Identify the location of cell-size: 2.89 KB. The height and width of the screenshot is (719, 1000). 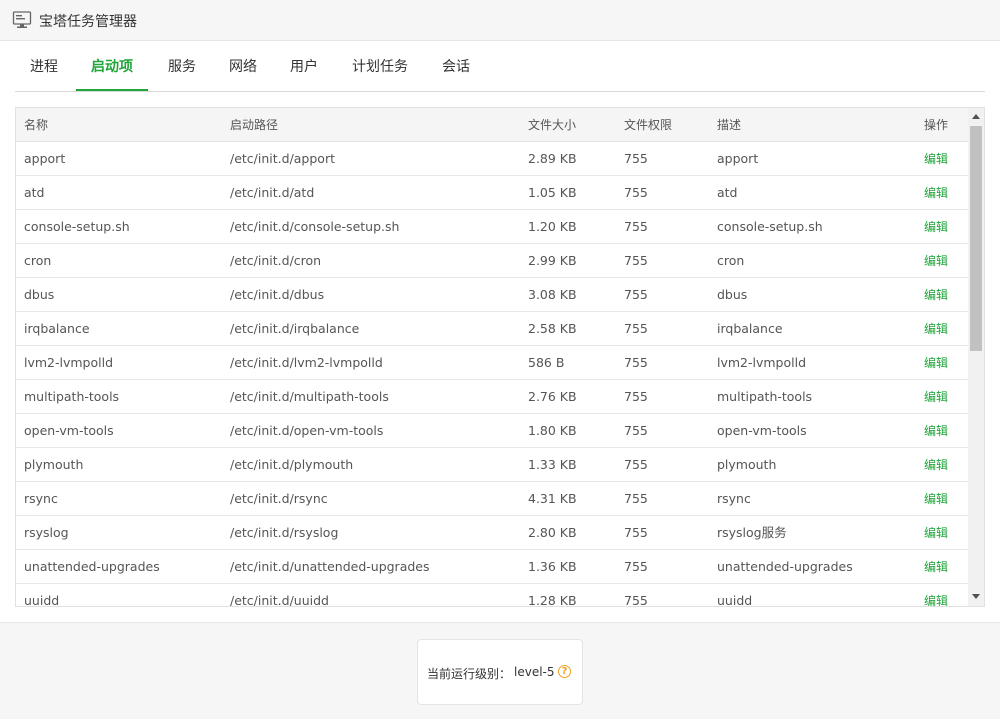
(552, 158).